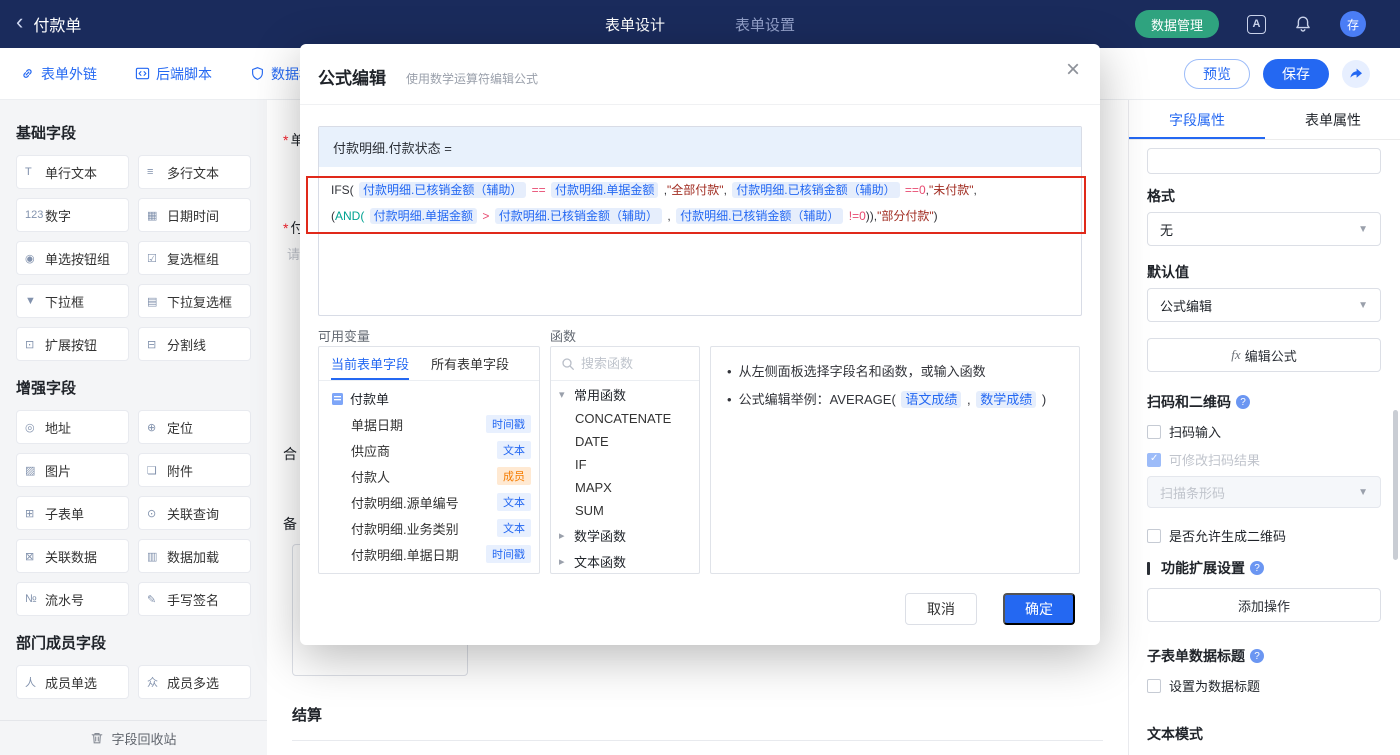 This screenshot has width=1400, height=755. I want to click on scan-input-checkbox: 扫码输入, so click(1184, 431).